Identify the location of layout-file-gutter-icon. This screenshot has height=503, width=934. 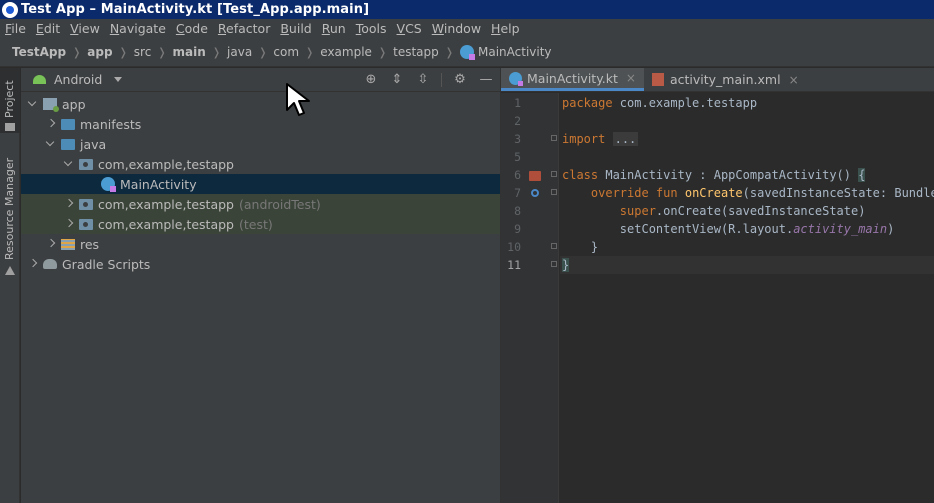
(535, 176).